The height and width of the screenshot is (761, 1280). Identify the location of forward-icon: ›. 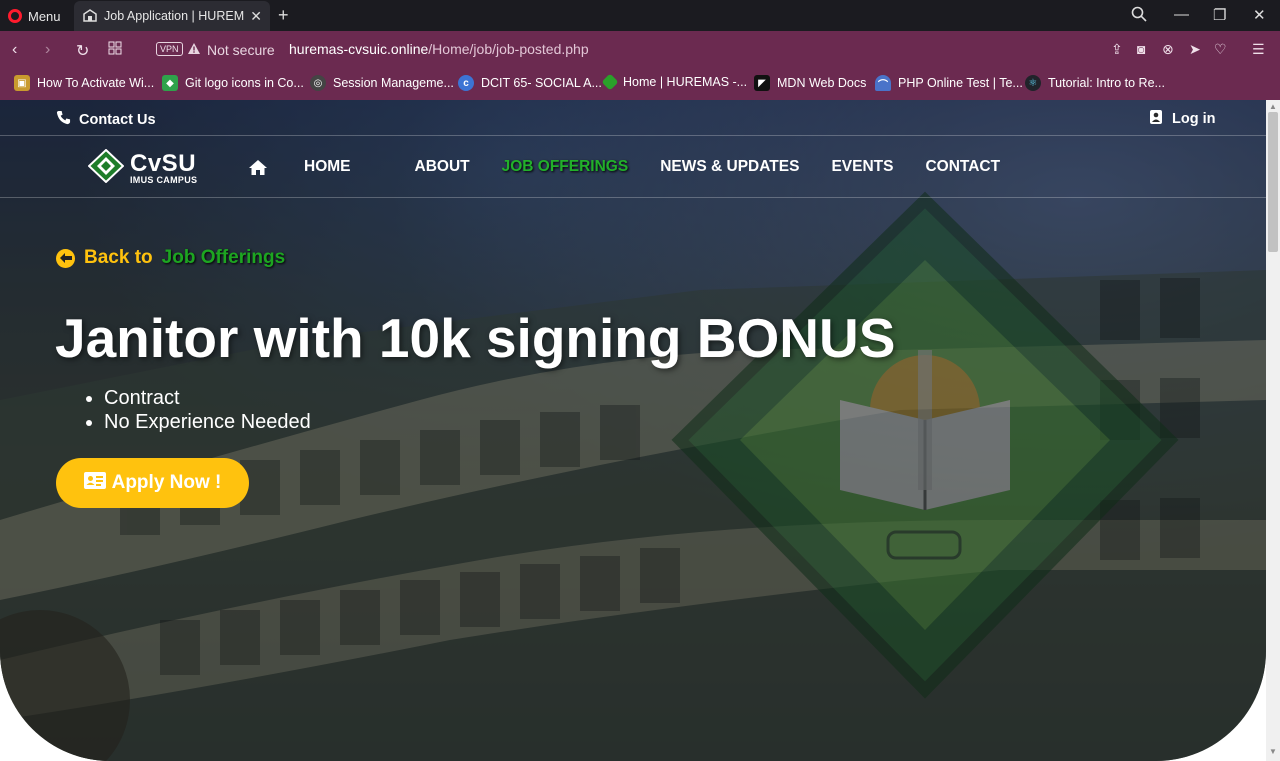
(47, 50).